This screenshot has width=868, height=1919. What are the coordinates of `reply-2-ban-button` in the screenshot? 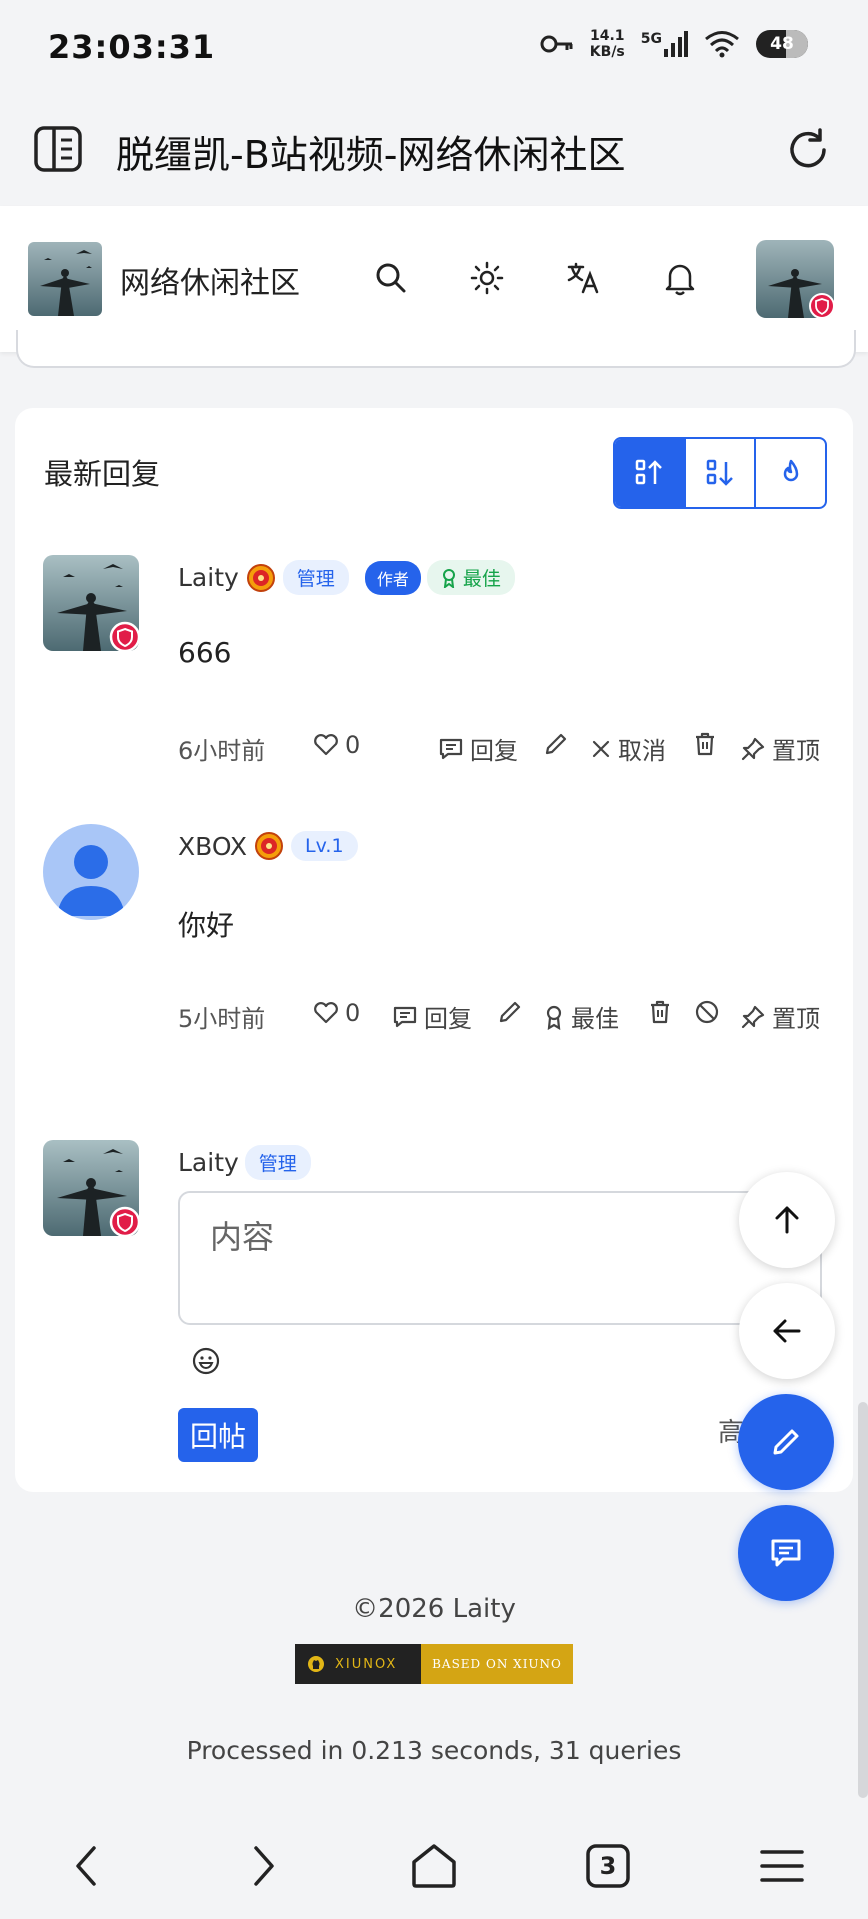 It's located at (707, 1012).